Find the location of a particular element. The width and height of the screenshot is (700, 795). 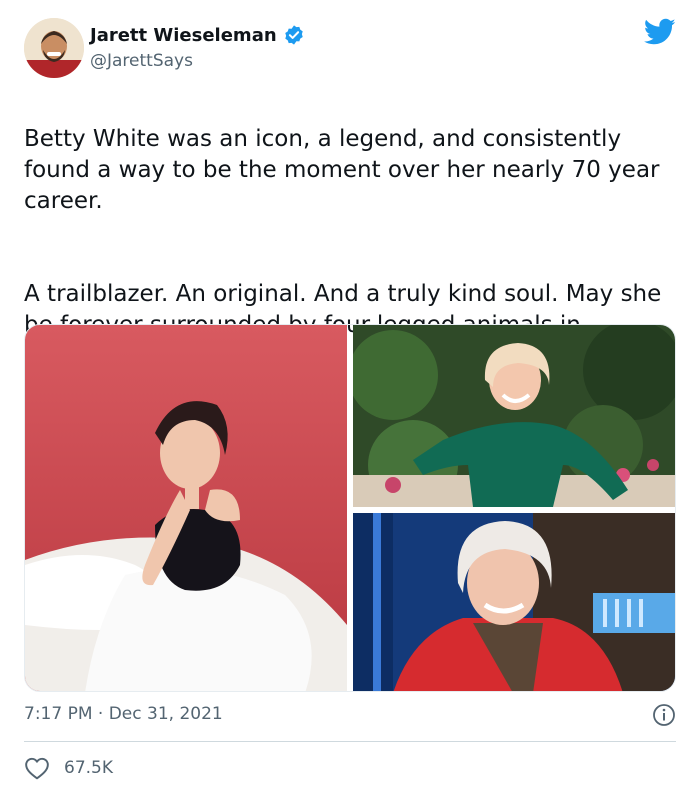

photo-betty-white-green-outfit is located at coordinates (514, 416).